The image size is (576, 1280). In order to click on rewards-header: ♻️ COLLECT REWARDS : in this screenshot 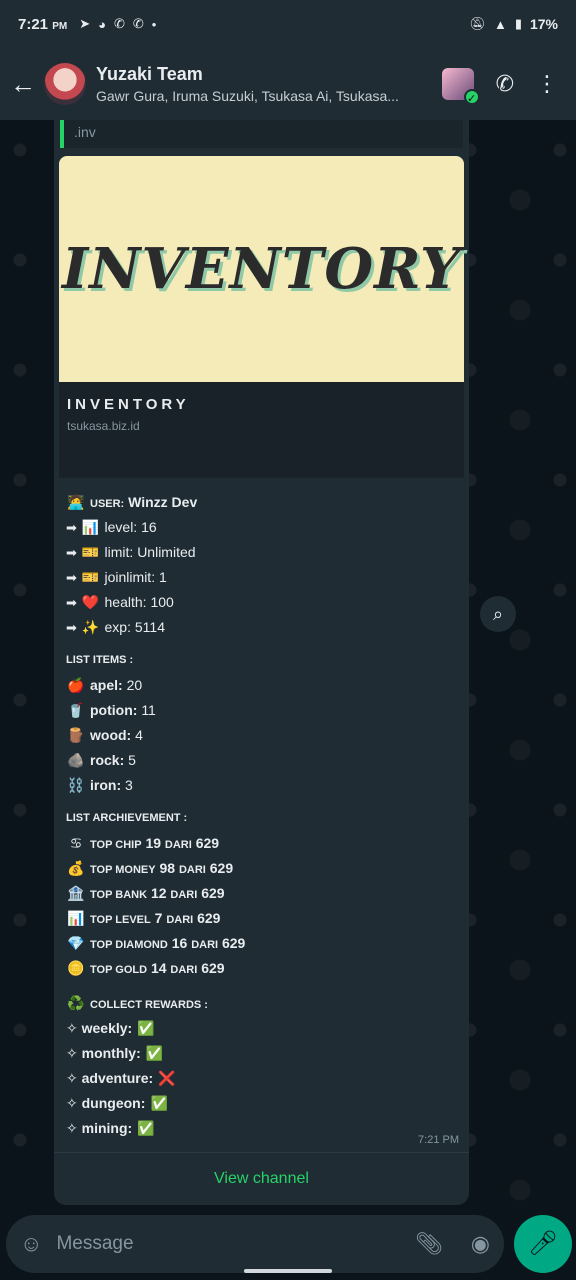, I will do `click(261, 1003)`.